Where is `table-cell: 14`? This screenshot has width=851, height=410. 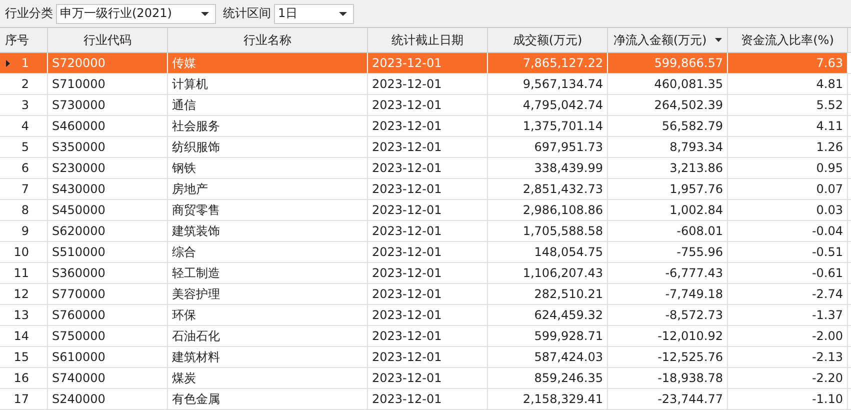
table-cell: 14 is located at coordinates (21, 336).